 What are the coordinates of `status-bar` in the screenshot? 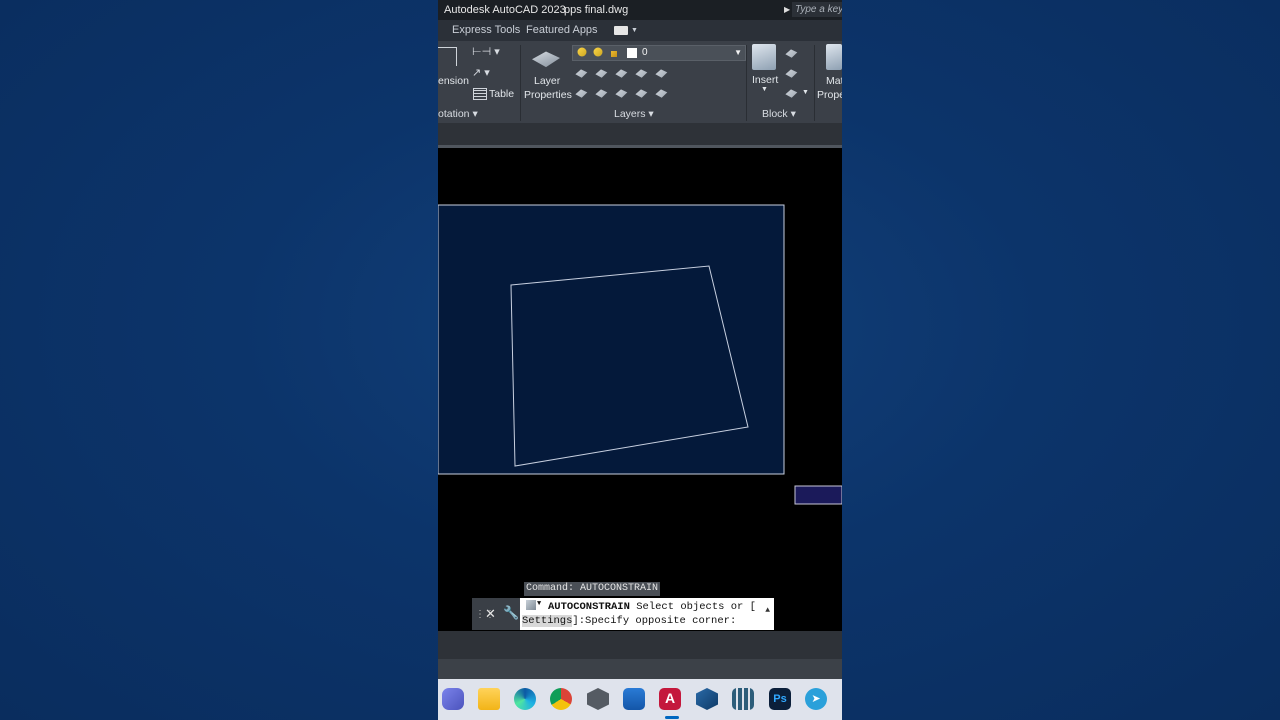 It's located at (640, 669).